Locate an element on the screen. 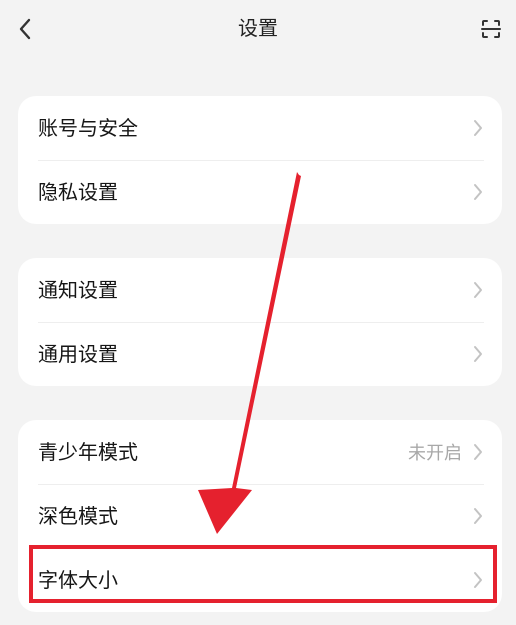  settings-item-label: 通知设置 is located at coordinates (78, 290).